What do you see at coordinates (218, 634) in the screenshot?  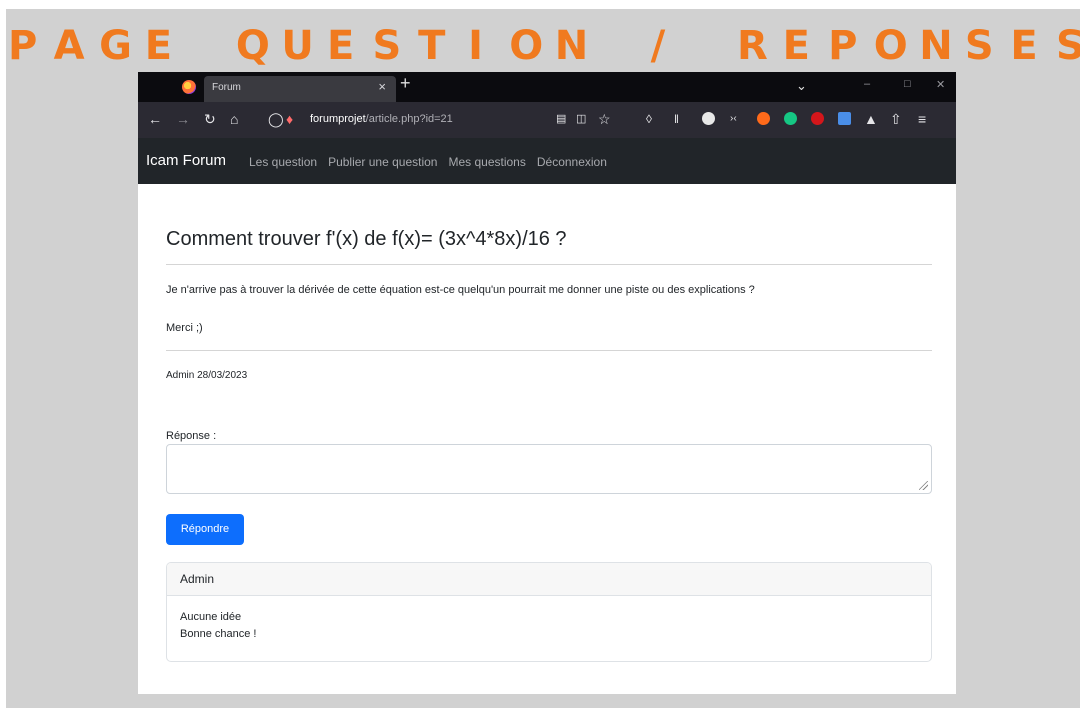 I see `answer-line: Bonne chance !` at bounding box center [218, 634].